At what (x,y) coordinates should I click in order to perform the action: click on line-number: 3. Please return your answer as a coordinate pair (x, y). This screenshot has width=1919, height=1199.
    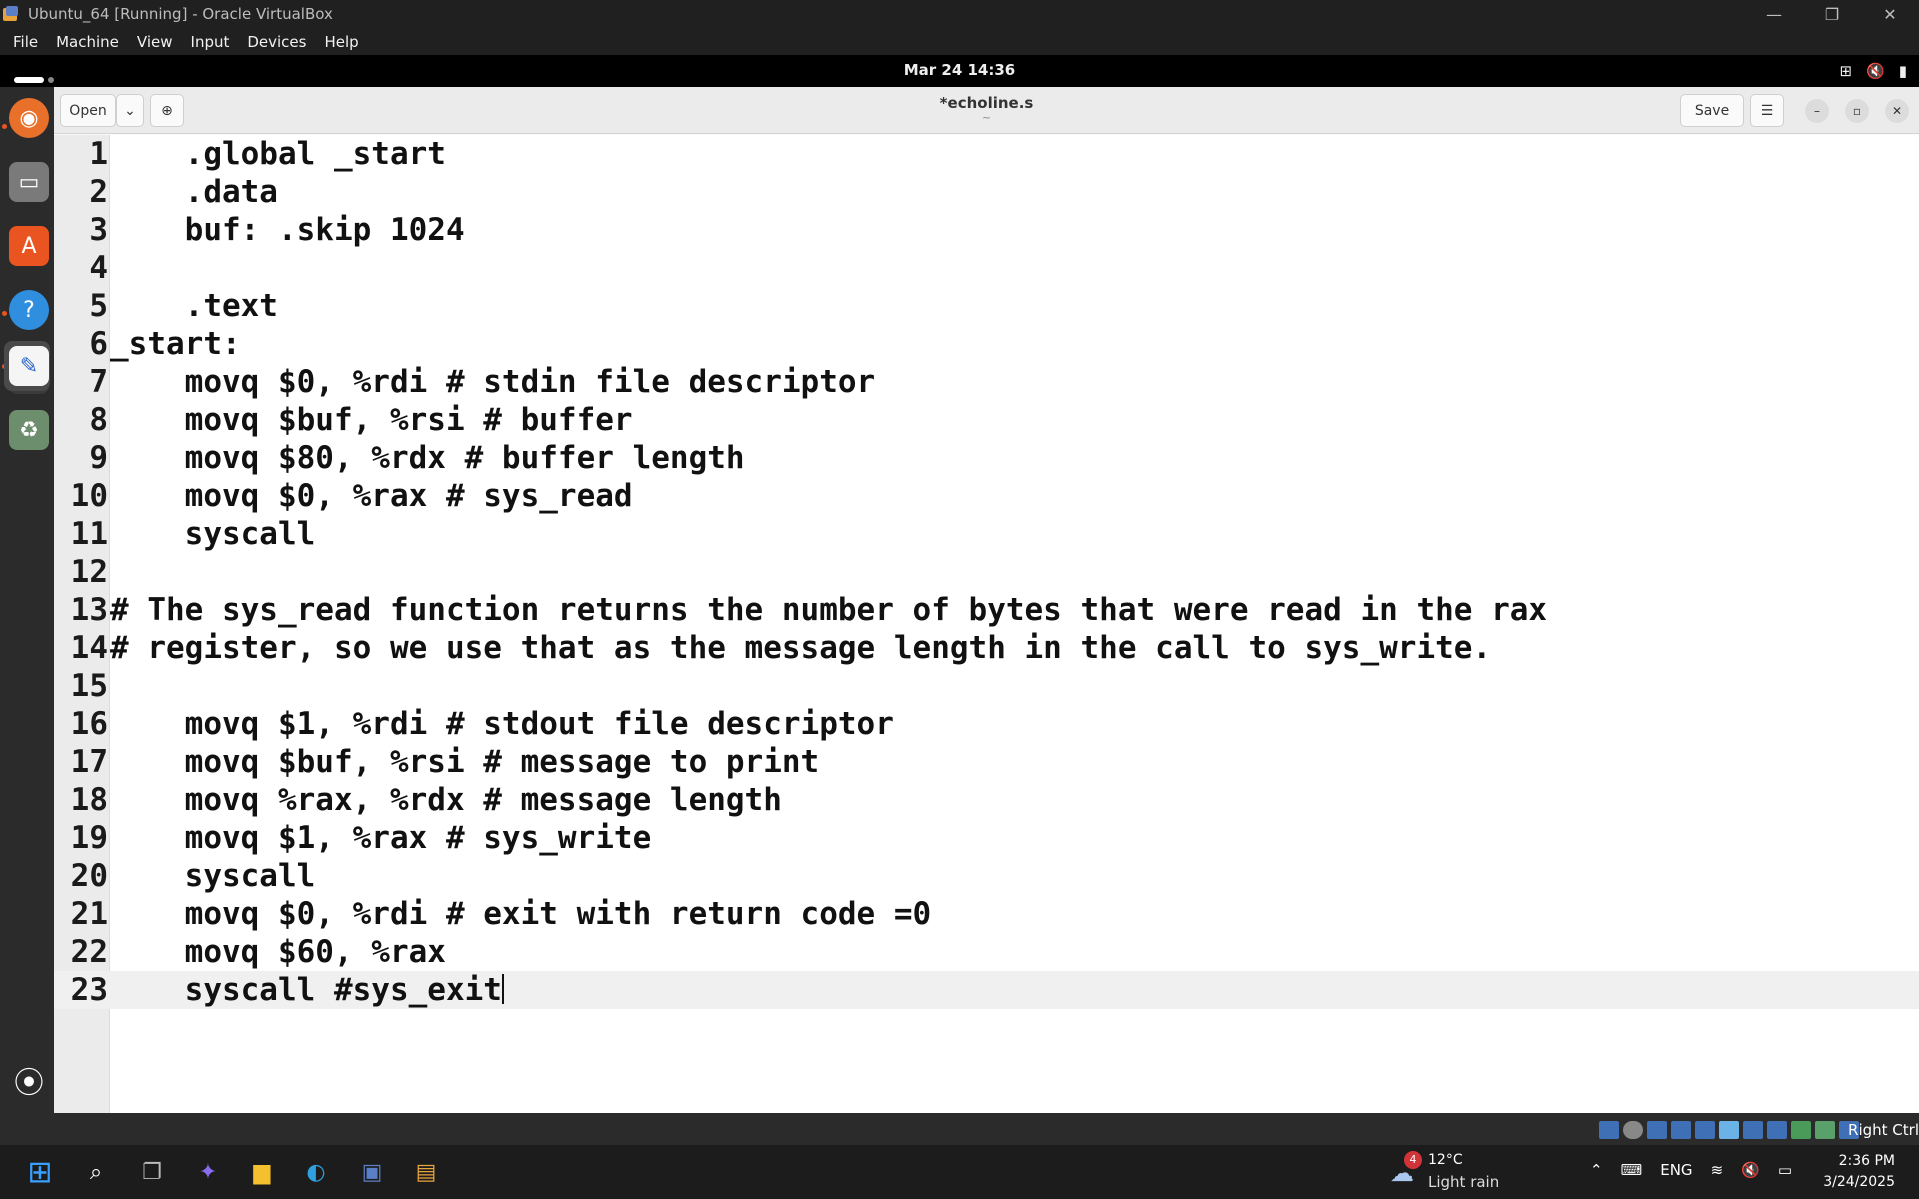
    Looking at the image, I should click on (98, 230).